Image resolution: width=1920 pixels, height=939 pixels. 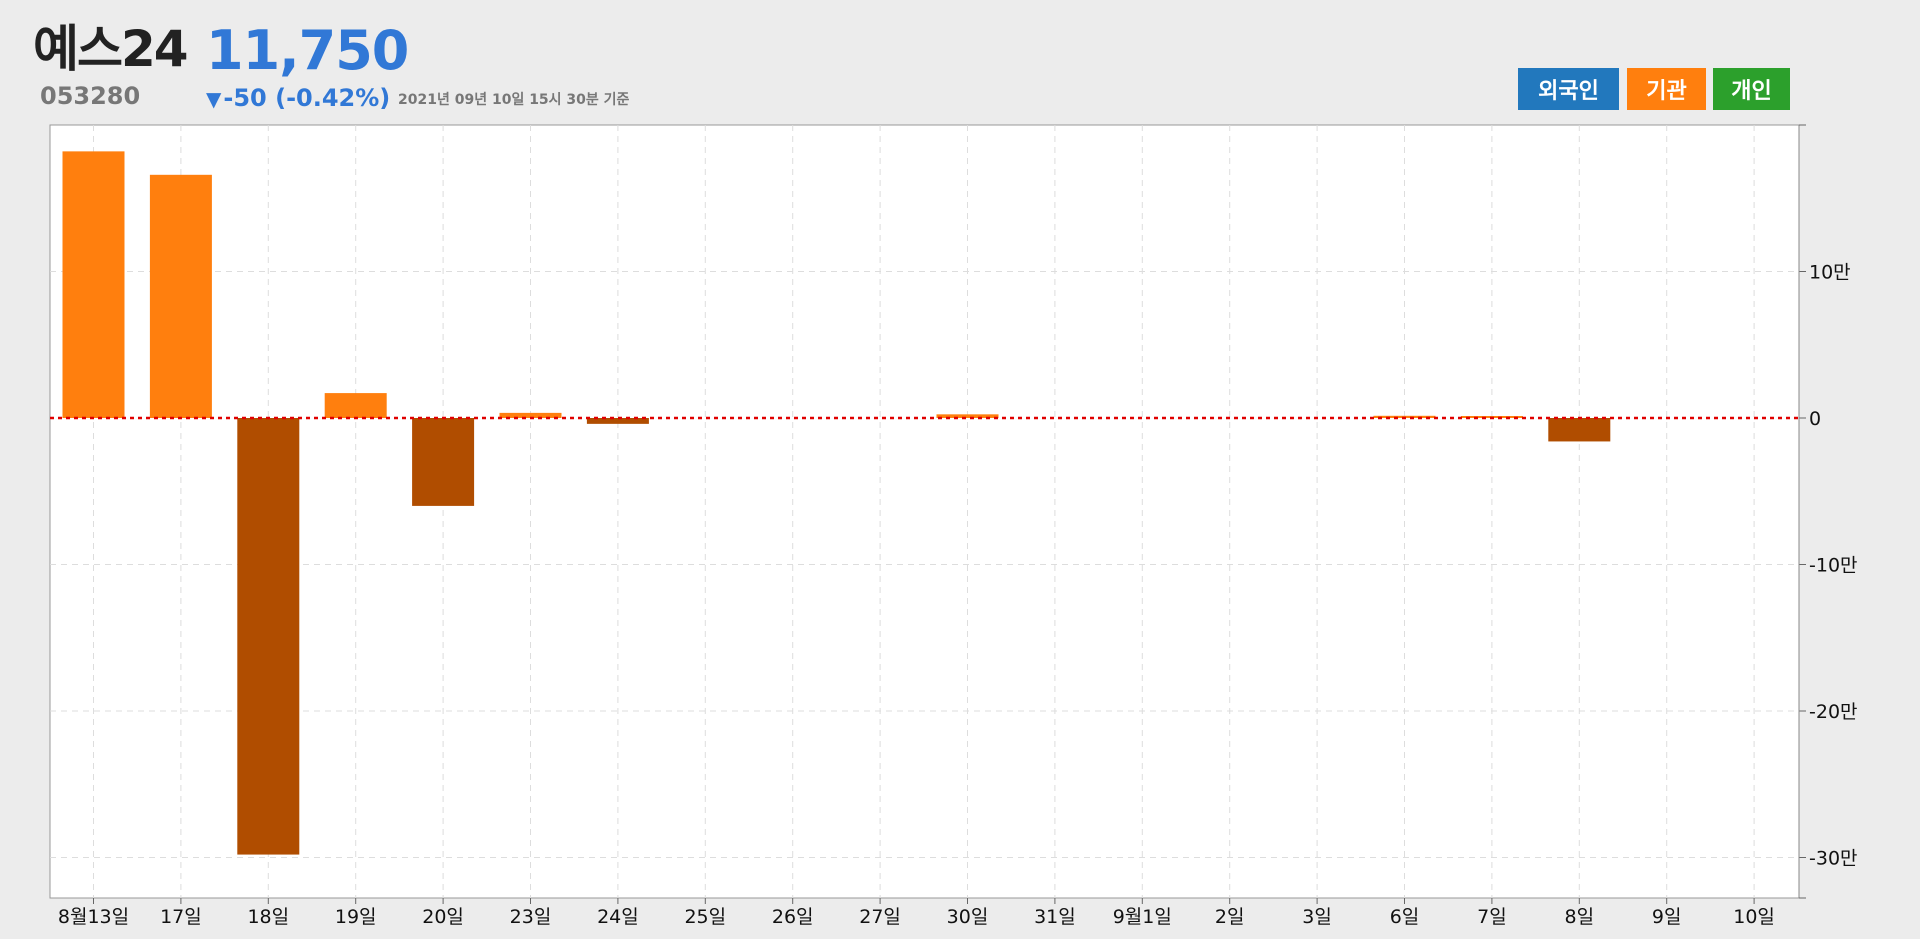 What do you see at coordinates (1055, 917) in the screenshot?
I see `x-tick-label: 31일` at bounding box center [1055, 917].